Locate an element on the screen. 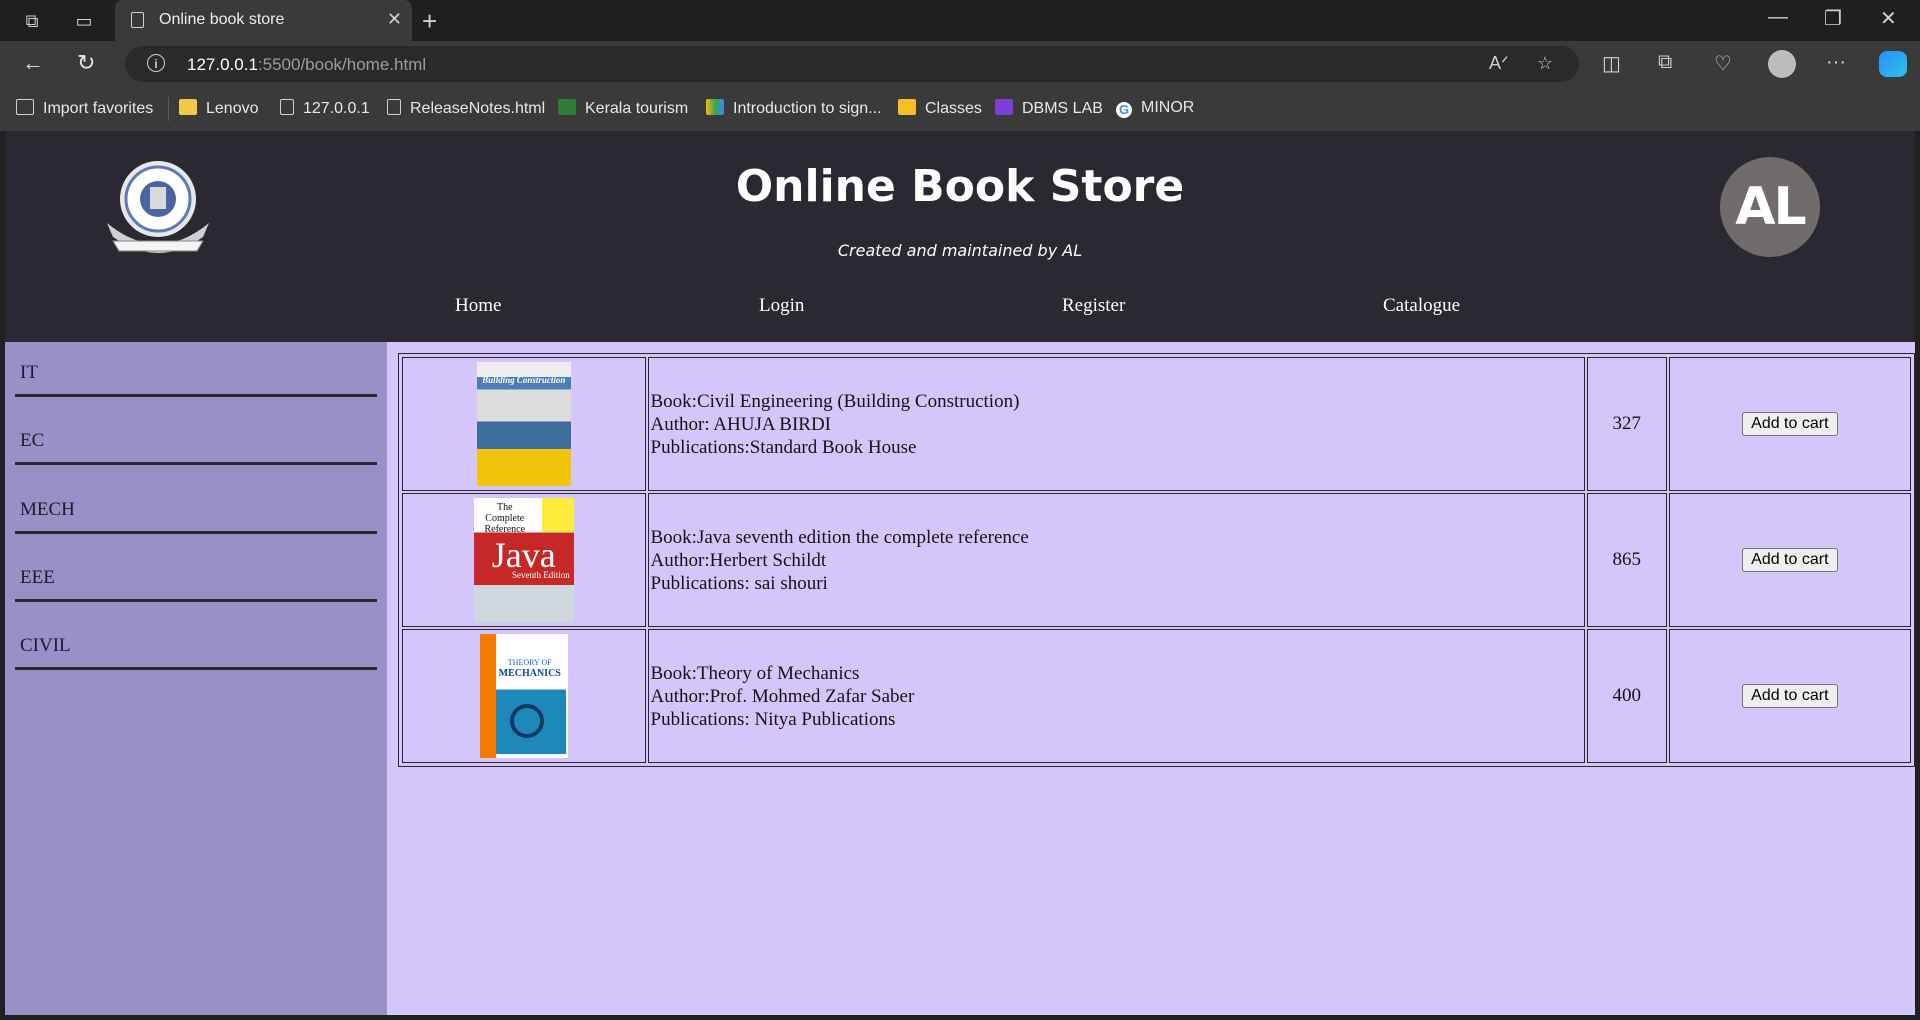  drive-icon is located at coordinates (715, 107).